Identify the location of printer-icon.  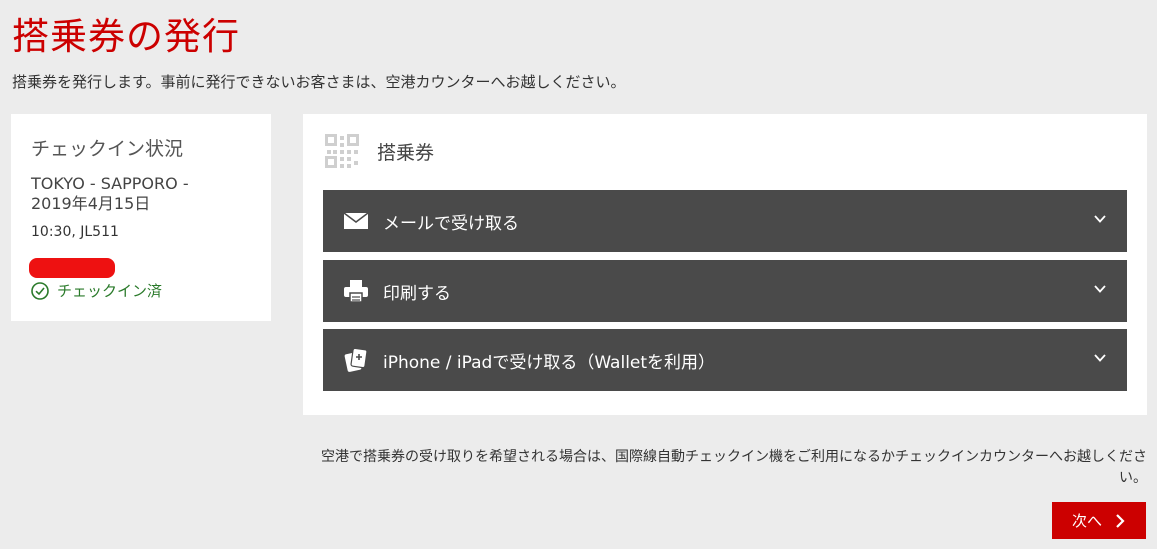
(356, 291).